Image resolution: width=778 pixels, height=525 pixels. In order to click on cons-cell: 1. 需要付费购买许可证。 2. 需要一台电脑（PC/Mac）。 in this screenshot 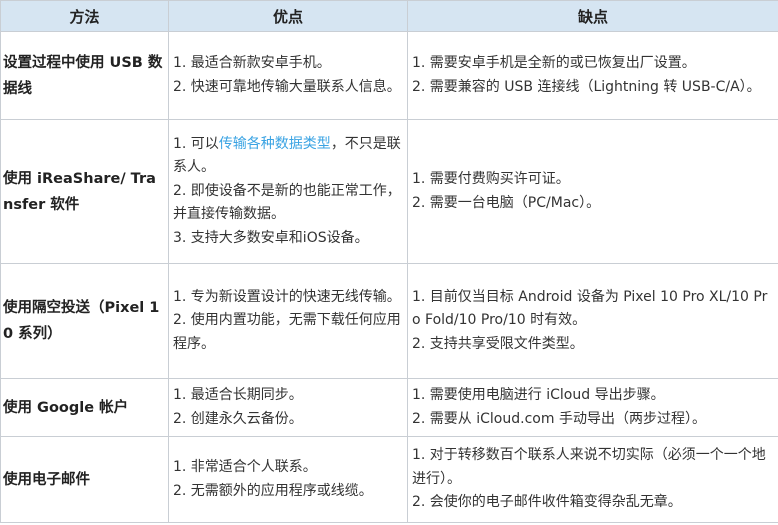, I will do `click(592, 191)`.